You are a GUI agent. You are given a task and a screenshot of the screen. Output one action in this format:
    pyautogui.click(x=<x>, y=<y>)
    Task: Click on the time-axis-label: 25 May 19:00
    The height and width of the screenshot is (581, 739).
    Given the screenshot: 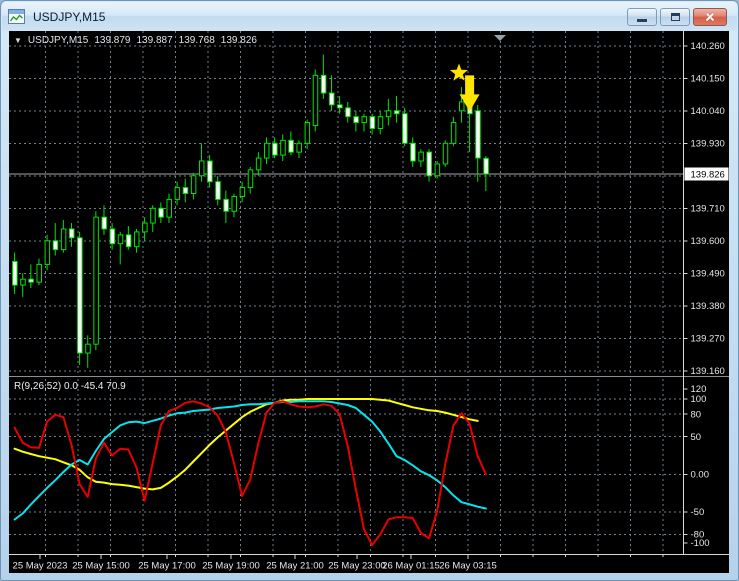 What is the action you would take?
    pyautogui.click(x=231, y=566)
    